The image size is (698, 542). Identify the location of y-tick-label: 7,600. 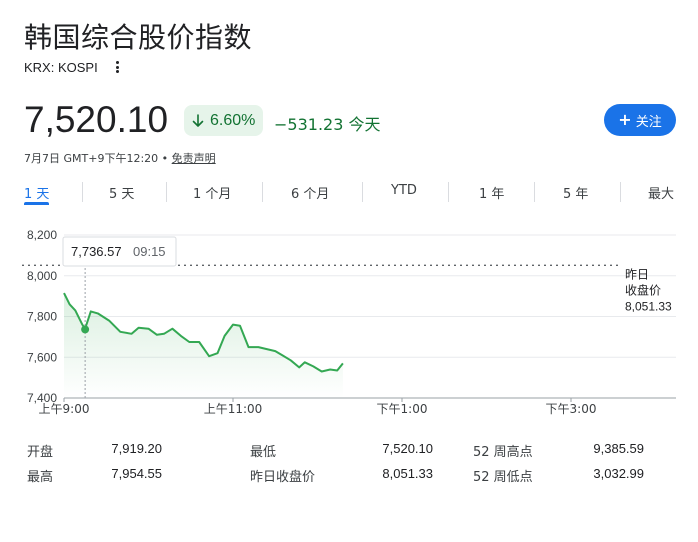
(42, 357).